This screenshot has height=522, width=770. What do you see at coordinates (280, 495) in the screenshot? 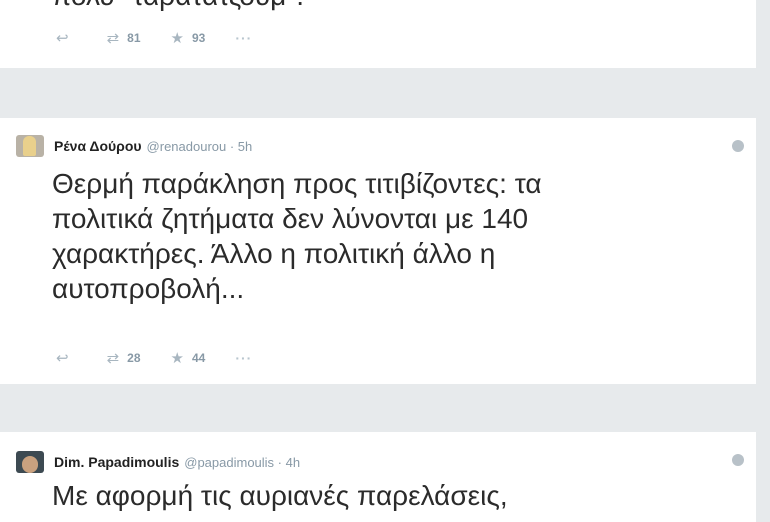
I see `tweet-text: Με αφορμή τις αυριανές παρελάσεις,` at bounding box center [280, 495].